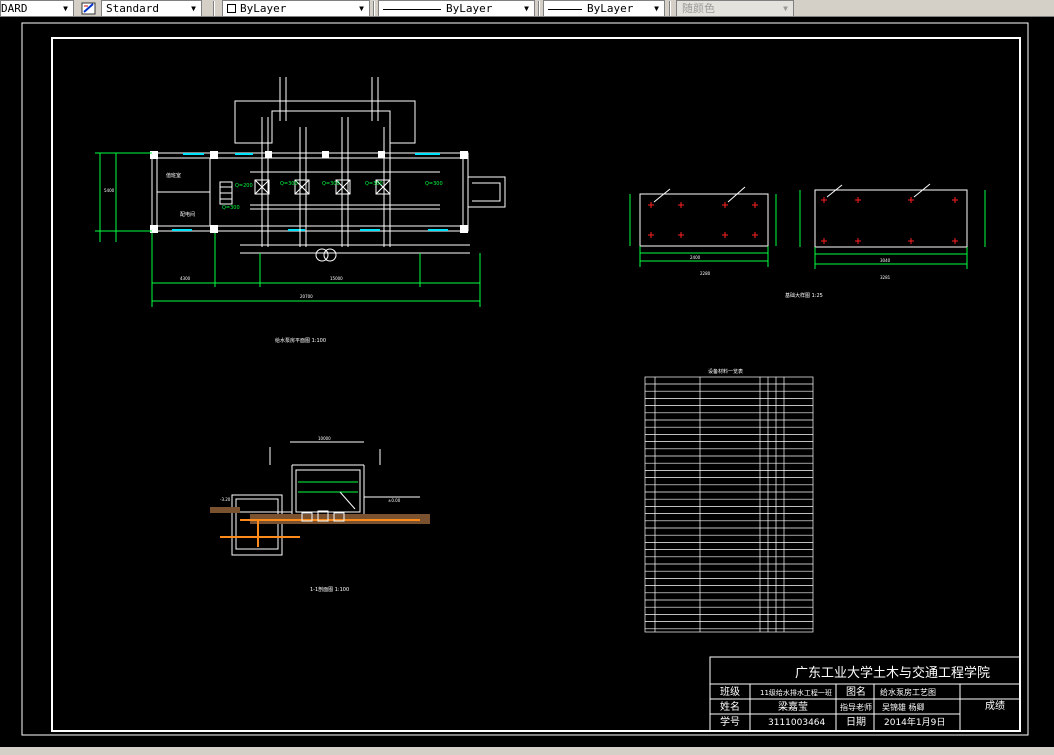  Describe the element at coordinates (394, 500) in the screenshot. I see `svg-text: ±0.00` at that location.